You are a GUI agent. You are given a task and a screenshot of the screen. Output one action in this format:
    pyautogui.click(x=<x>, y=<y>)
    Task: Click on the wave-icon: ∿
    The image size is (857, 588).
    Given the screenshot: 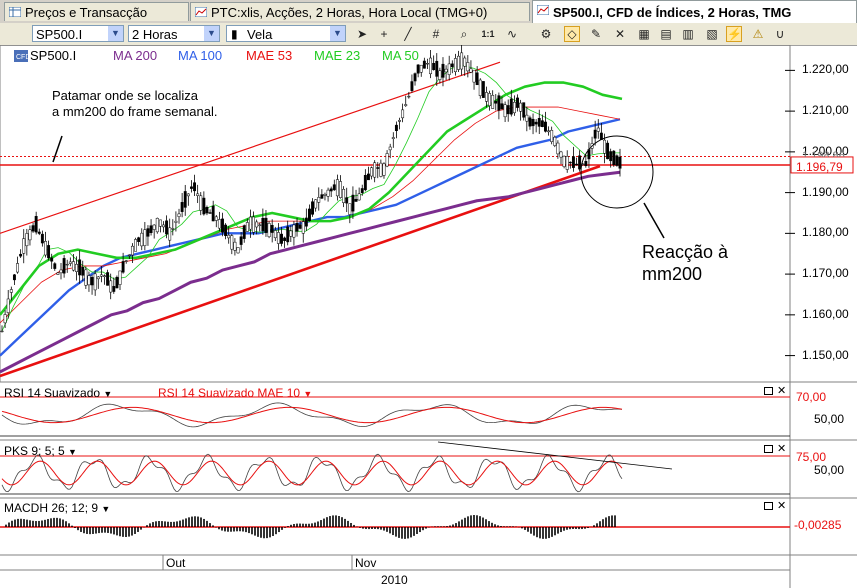 What is the action you would take?
    pyautogui.click(x=512, y=34)
    